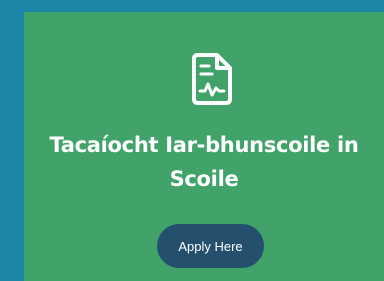 The width and height of the screenshot is (384, 281). I want to click on medical-report-document-icon, so click(212, 79).